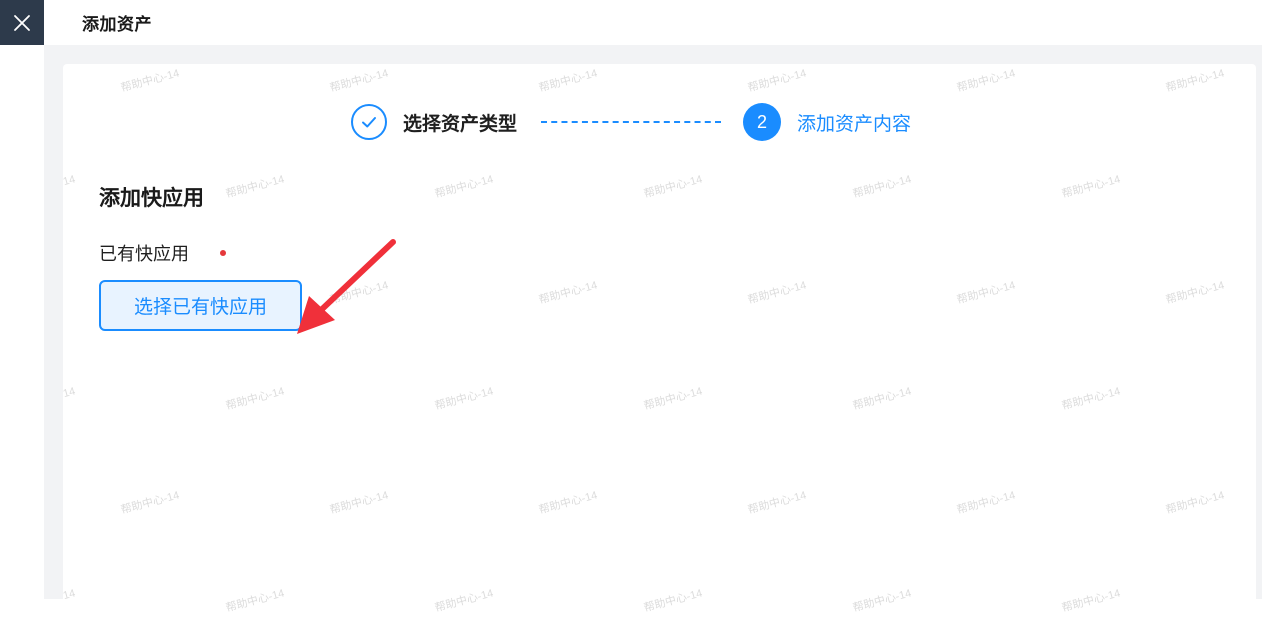  Describe the element at coordinates (653, 22) in the screenshot. I see `page-header: 添加资产` at that location.